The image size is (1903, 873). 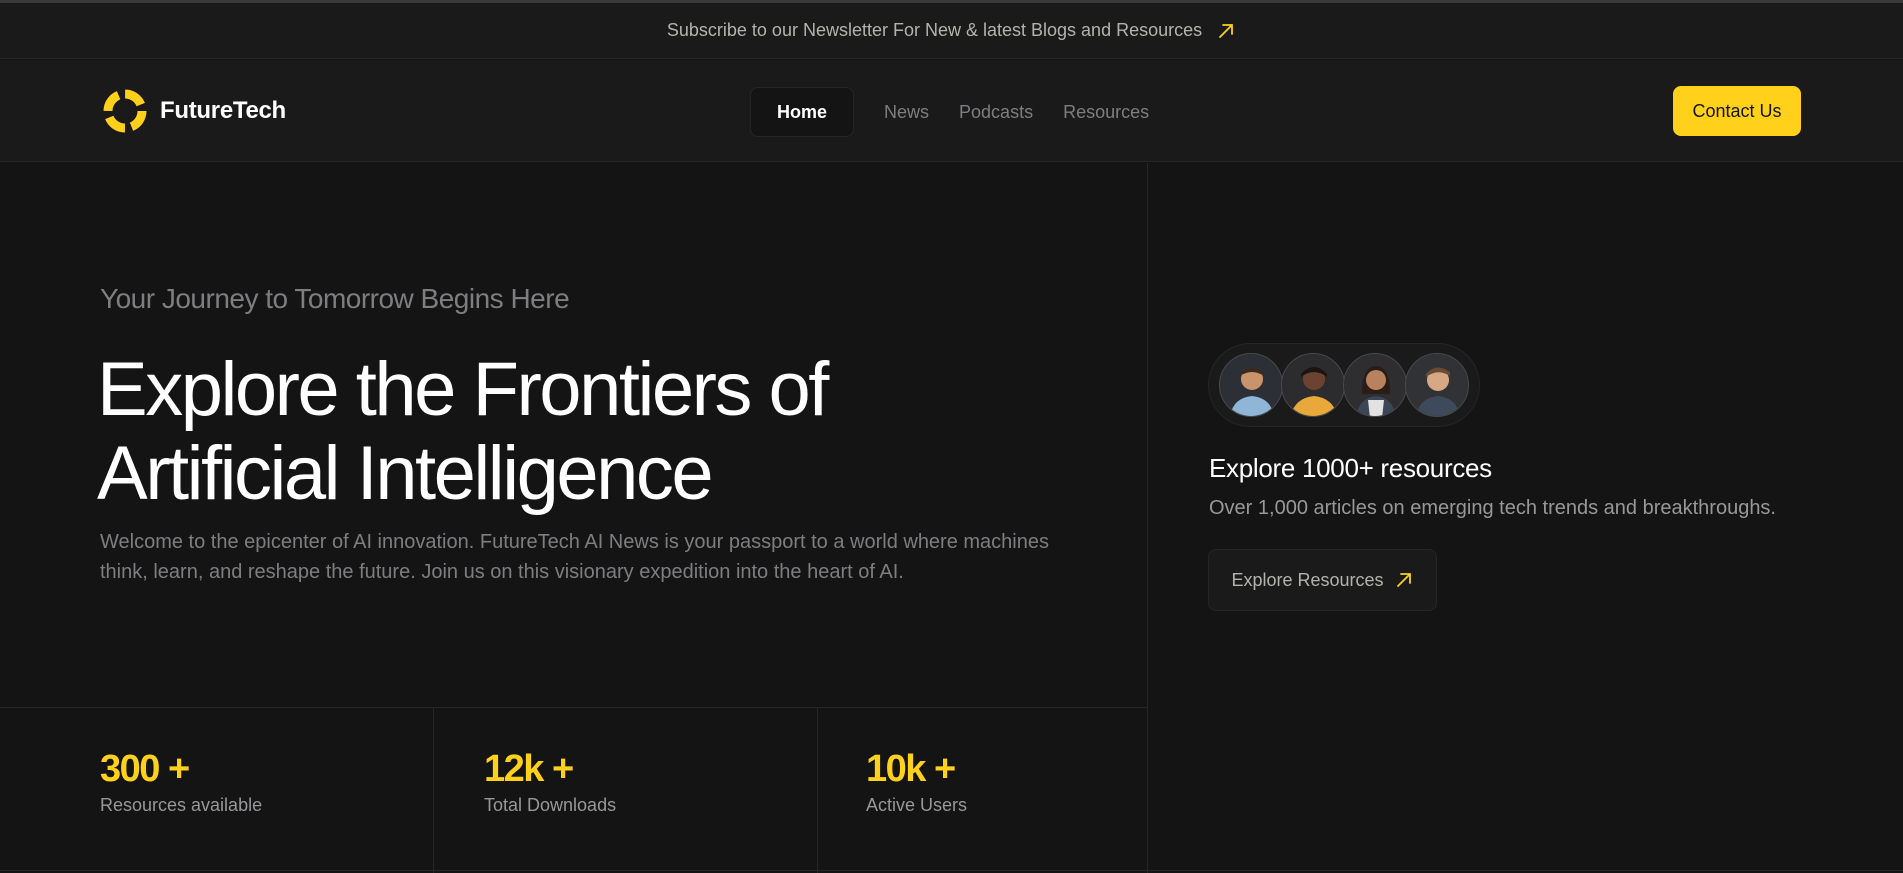 What do you see at coordinates (1737, 111) in the screenshot?
I see `contact-us-button: Contact Us` at bounding box center [1737, 111].